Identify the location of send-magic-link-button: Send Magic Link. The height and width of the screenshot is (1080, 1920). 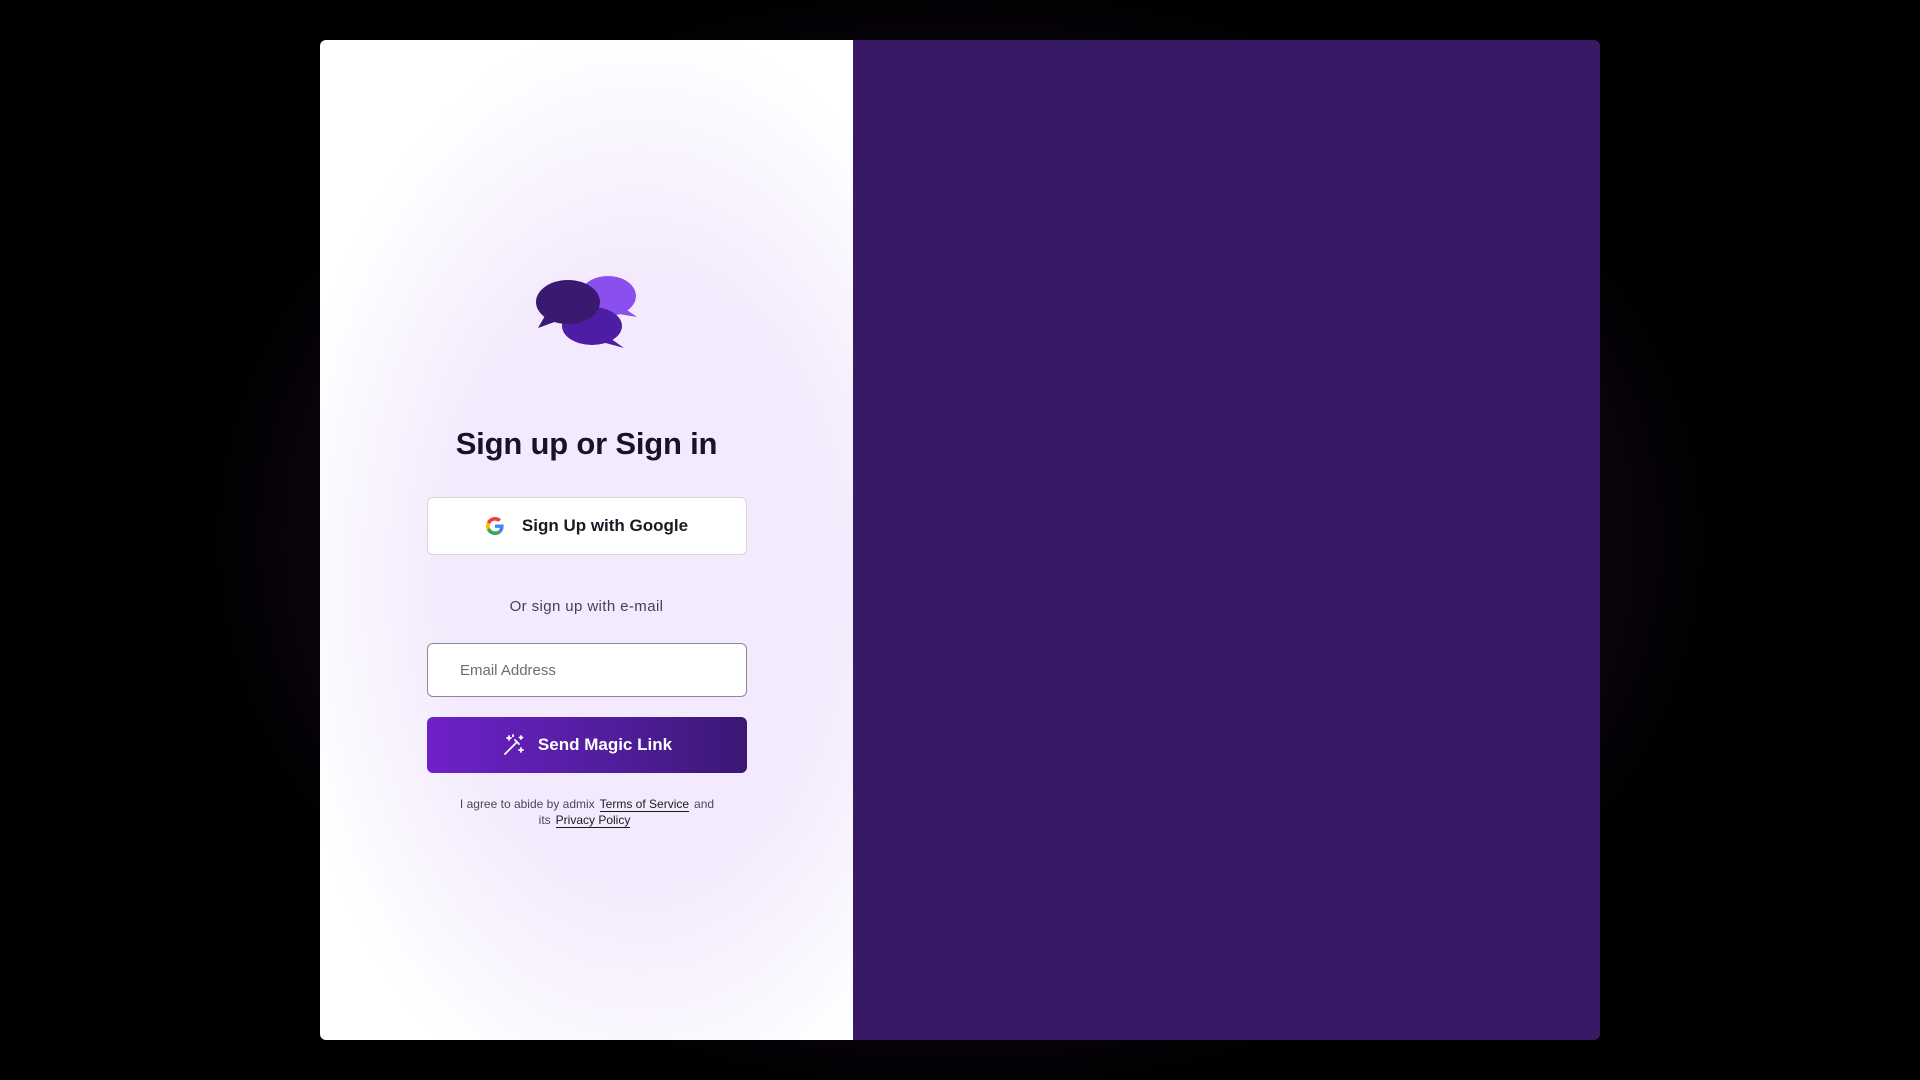
(587, 745).